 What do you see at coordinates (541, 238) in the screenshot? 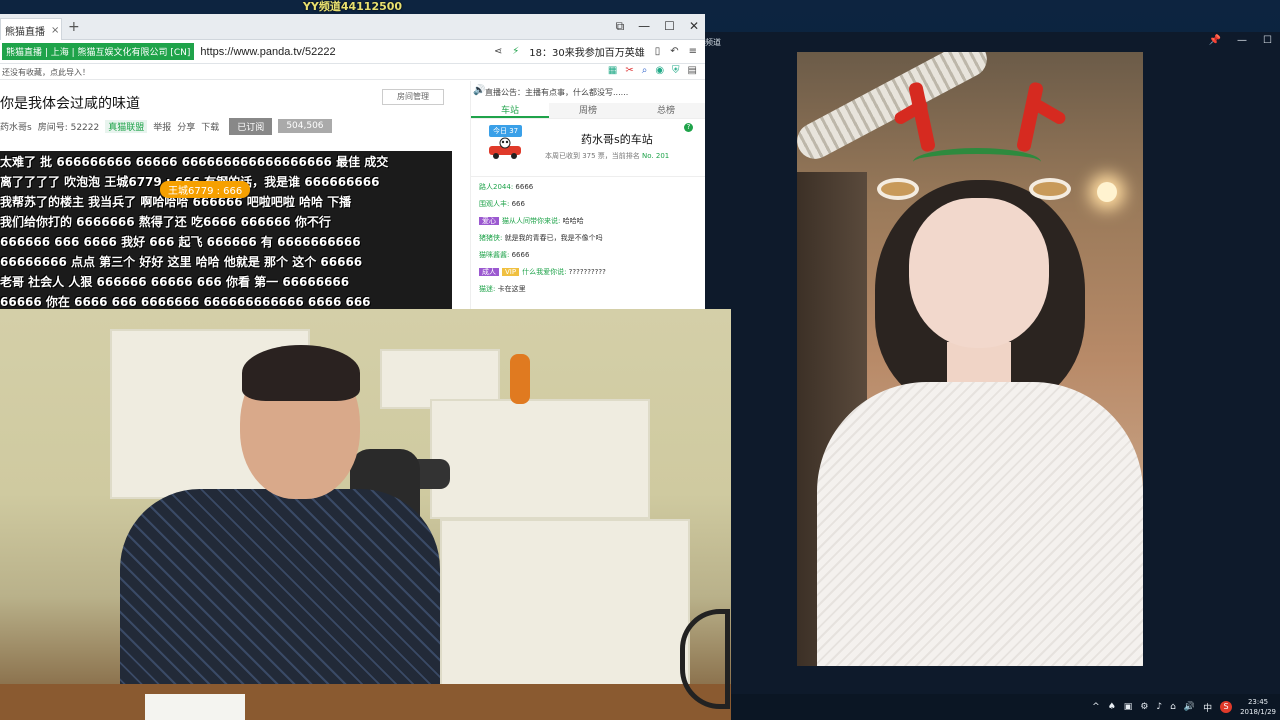
I see `chat-message: 猪猪侠: 就是我的青春已，我是不像个吗` at bounding box center [541, 238].